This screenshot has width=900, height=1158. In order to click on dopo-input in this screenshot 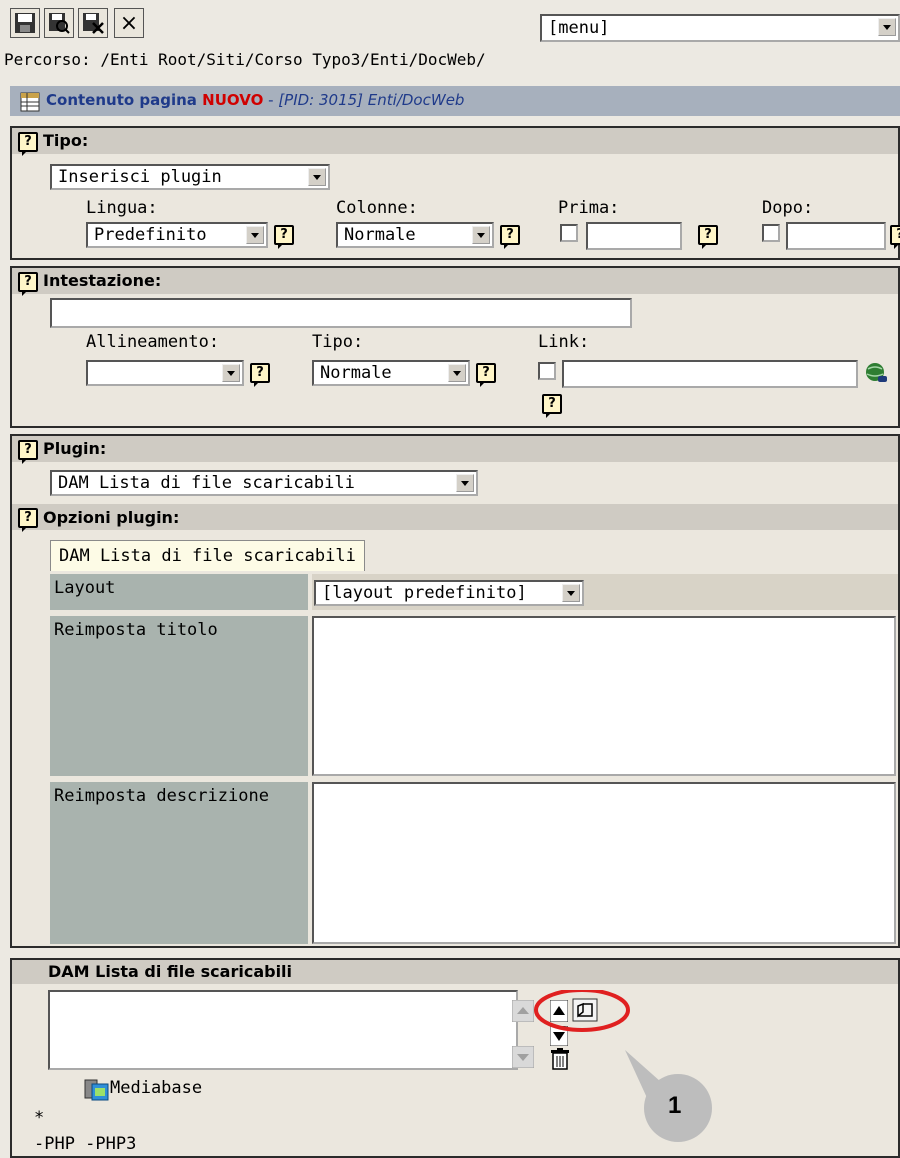, I will do `click(836, 236)`.